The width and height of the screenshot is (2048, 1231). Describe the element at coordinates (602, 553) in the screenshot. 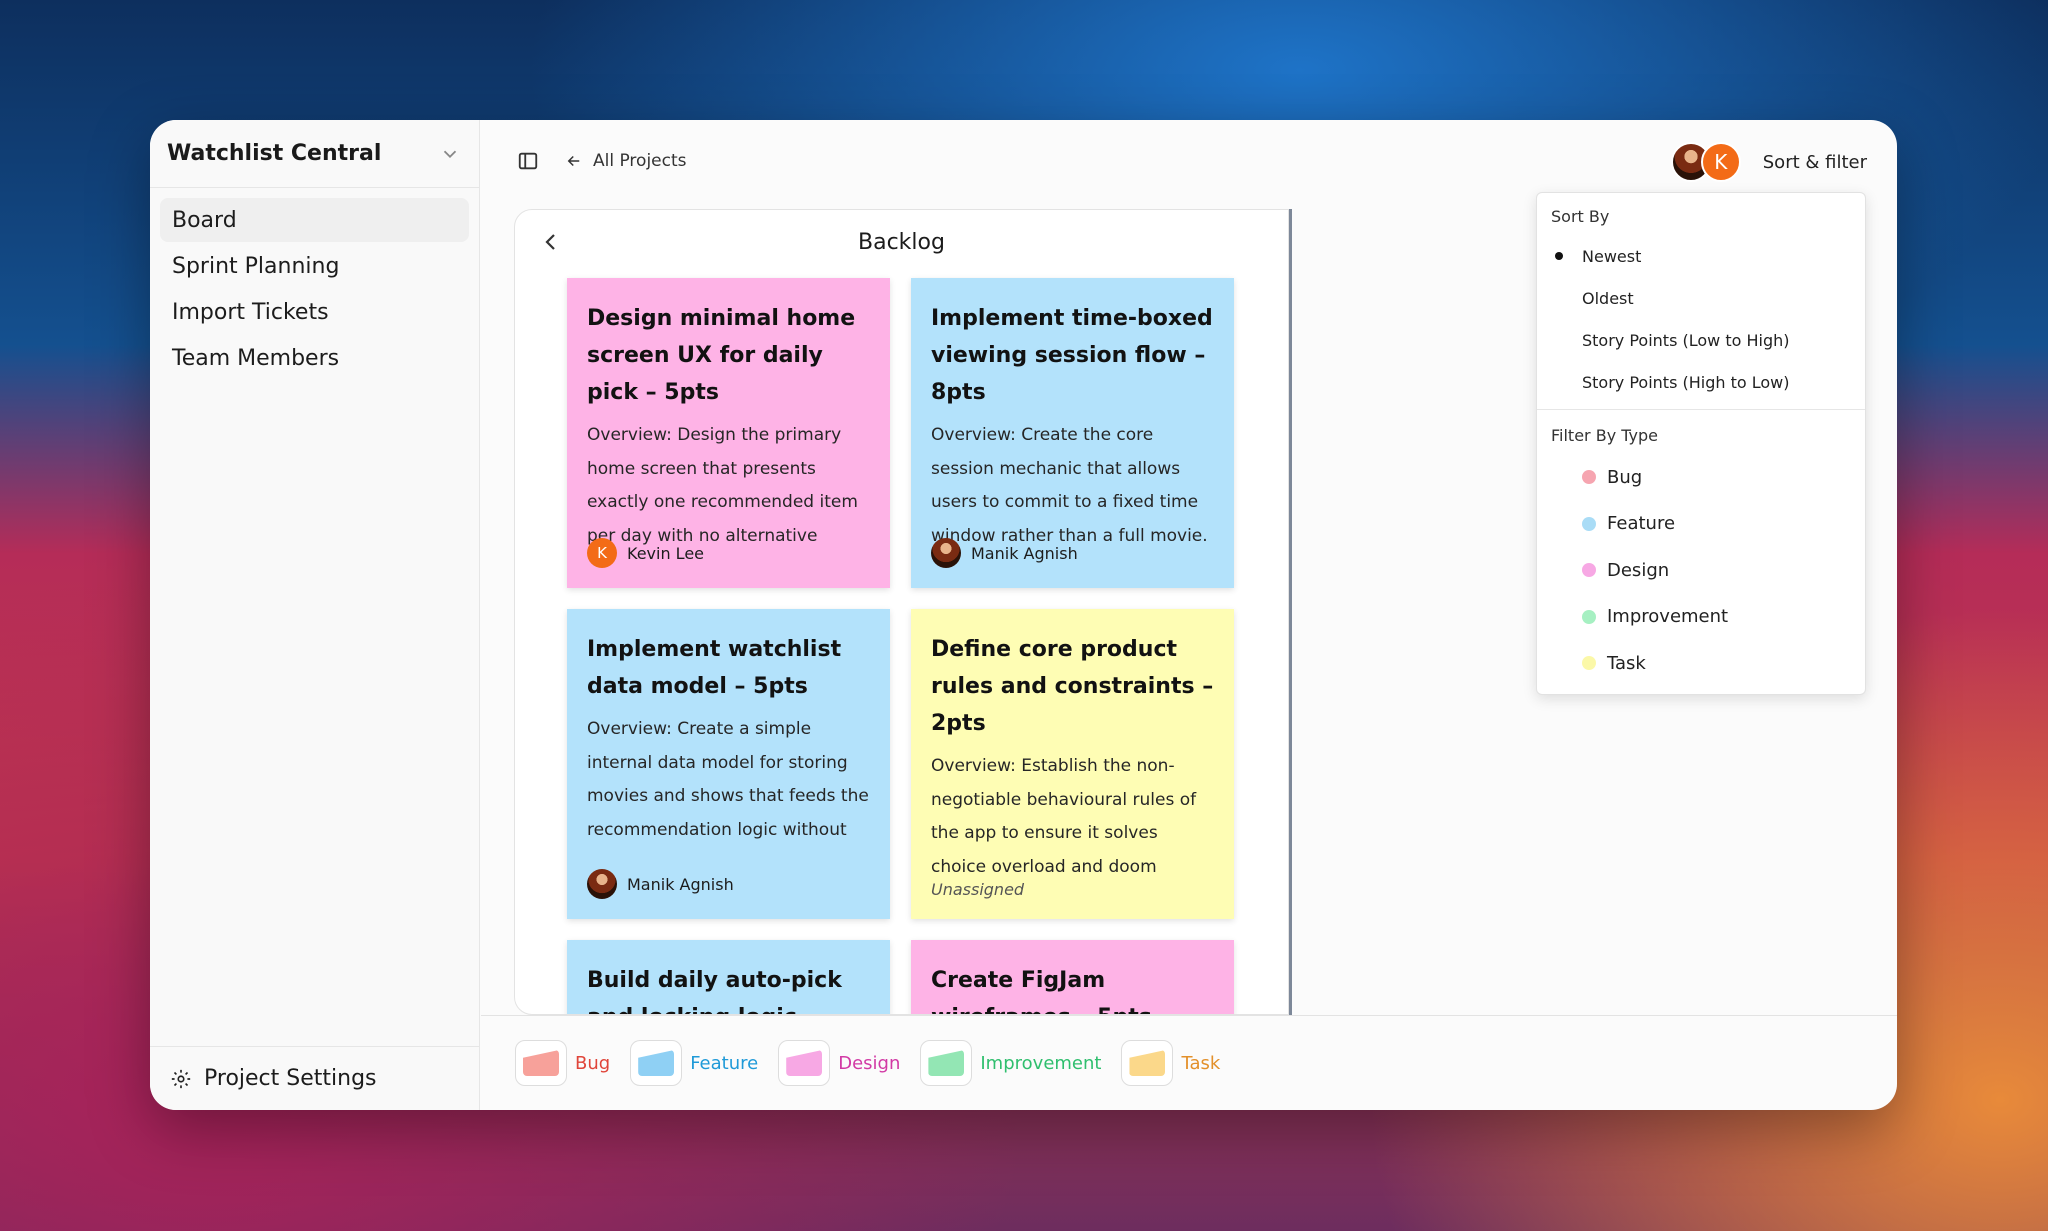

I see `avatar: K` at that location.